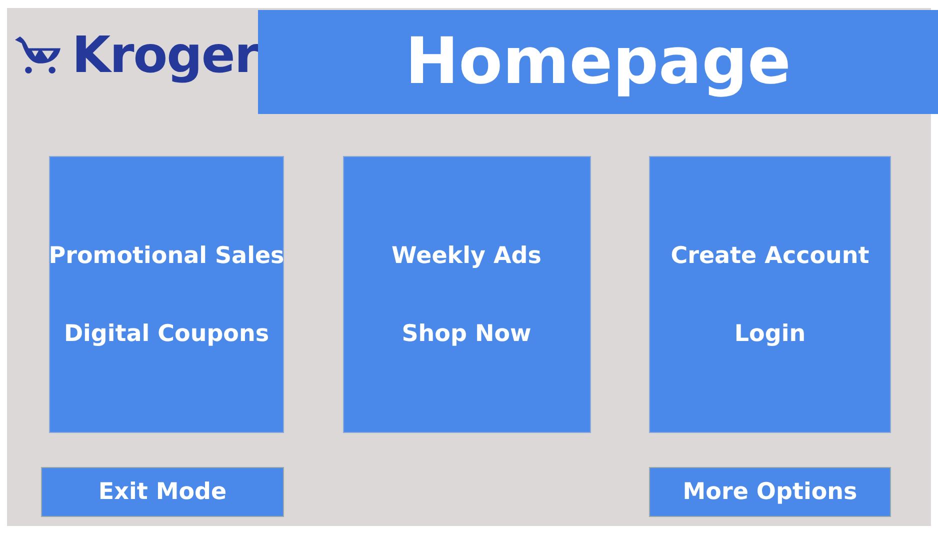 The image size is (938, 533). What do you see at coordinates (770, 492) in the screenshot?
I see `action-button: More Options` at bounding box center [770, 492].